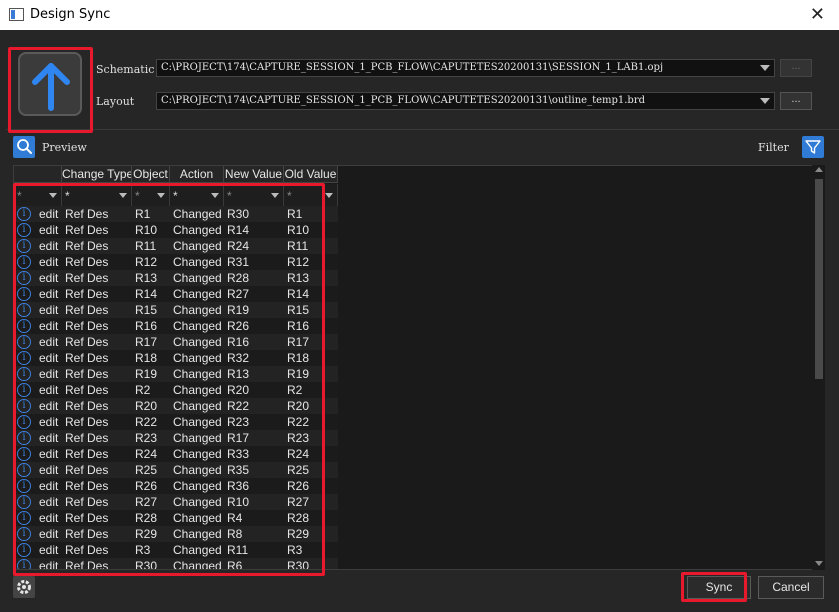 The width and height of the screenshot is (839, 612). I want to click on close-icon: ✕, so click(817, 14).